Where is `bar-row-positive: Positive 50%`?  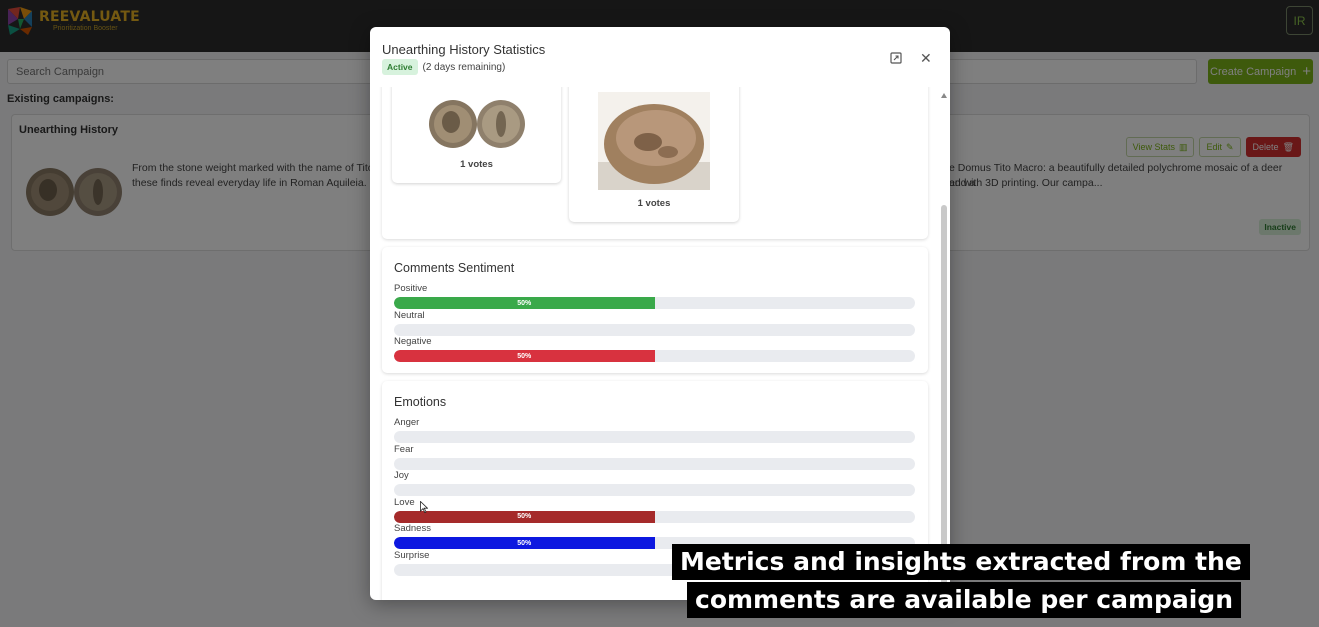
bar-row-positive: Positive 50% is located at coordinates (654, 296).